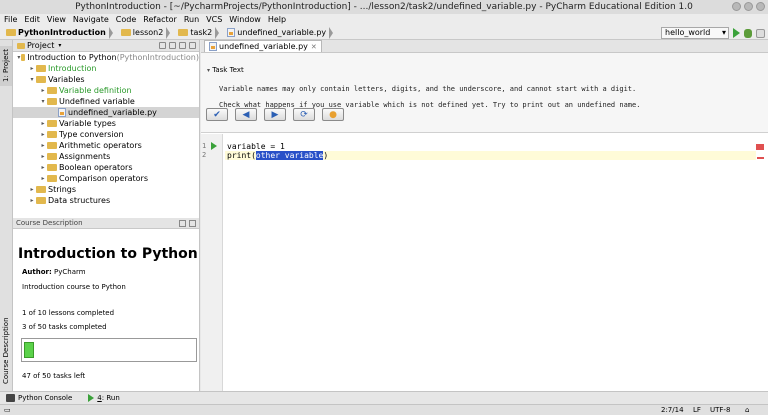  What do you see at coordinates (104, 398) in the screenshot?
I see `run-tab: 4: Run` at bounding box center [104, 398].